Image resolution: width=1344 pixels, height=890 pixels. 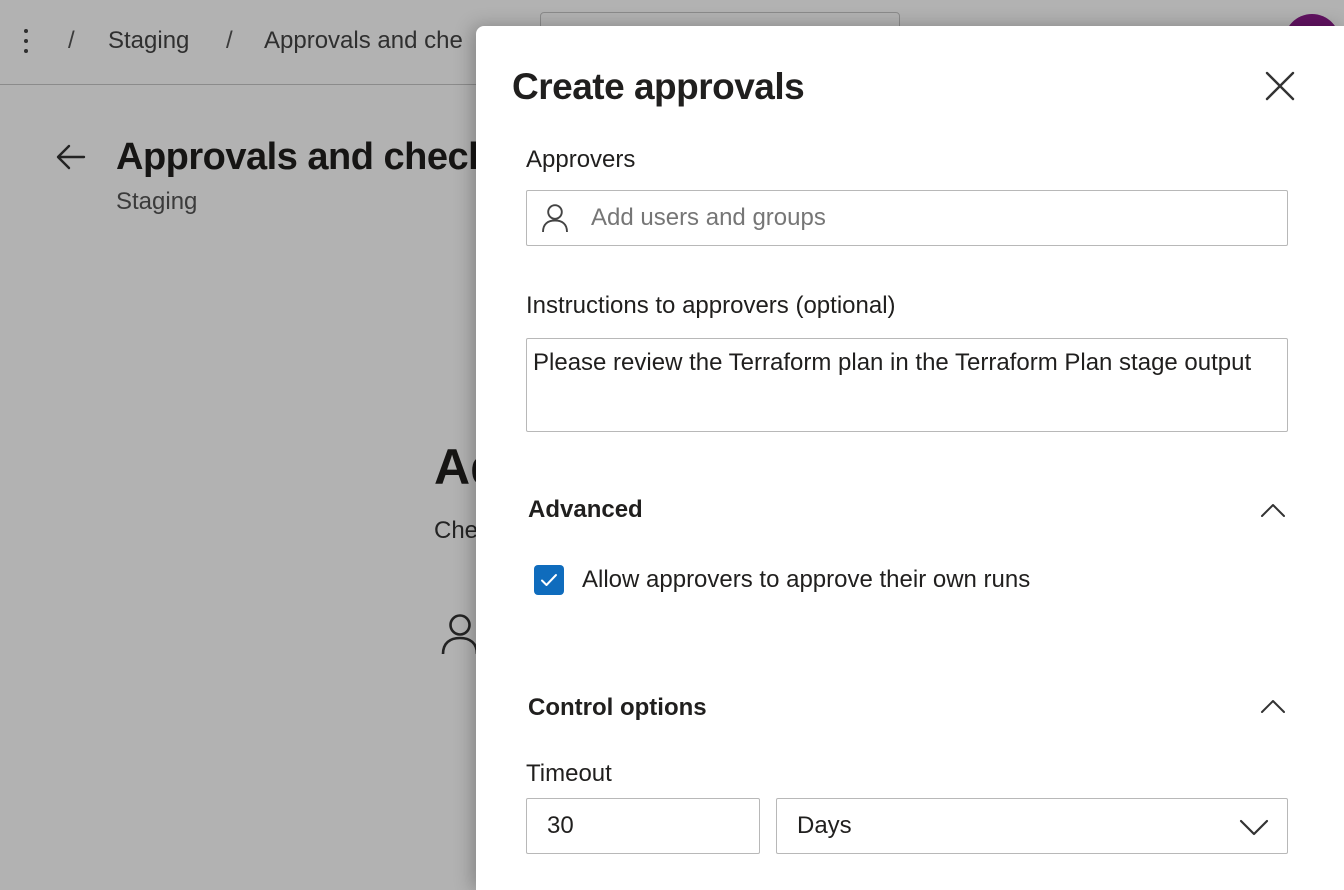 I want to click on control-options-section-title: Control options, so click(x=617, y=708).